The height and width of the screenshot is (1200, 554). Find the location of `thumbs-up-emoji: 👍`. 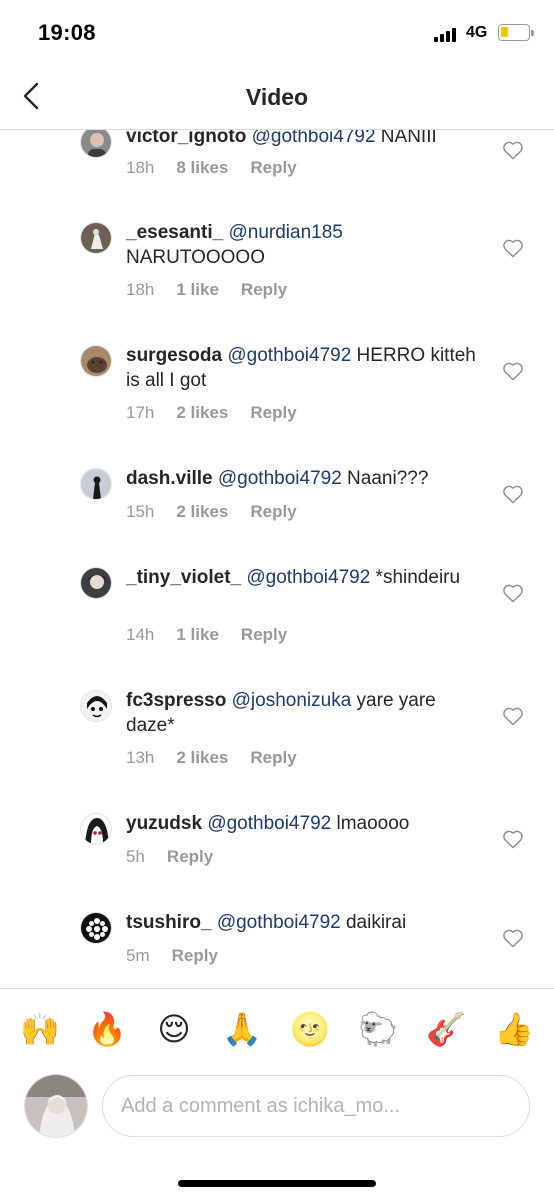

thumbs-up-emoji: 👍 is located at coordinates (514, 1029).